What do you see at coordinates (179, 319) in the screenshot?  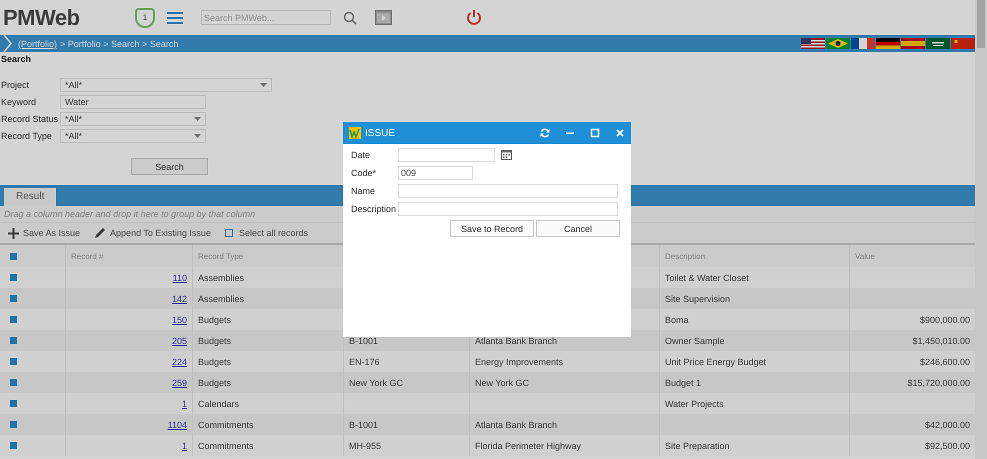 I see `record-link: 150` at bounding box center [179, 319].